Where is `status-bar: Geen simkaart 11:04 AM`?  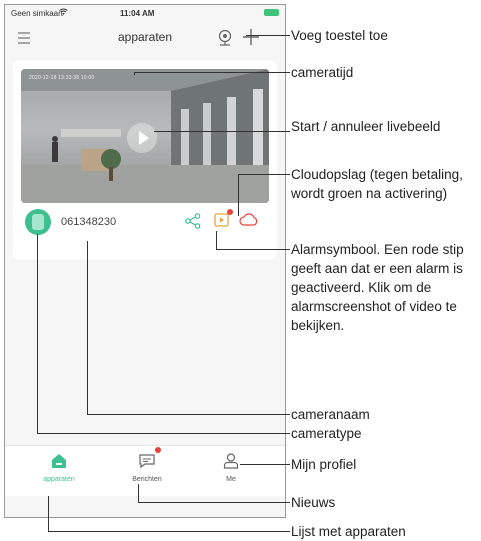 status-bar: Geen simkaart 11:04 AM is located at coordinates (145, 13).